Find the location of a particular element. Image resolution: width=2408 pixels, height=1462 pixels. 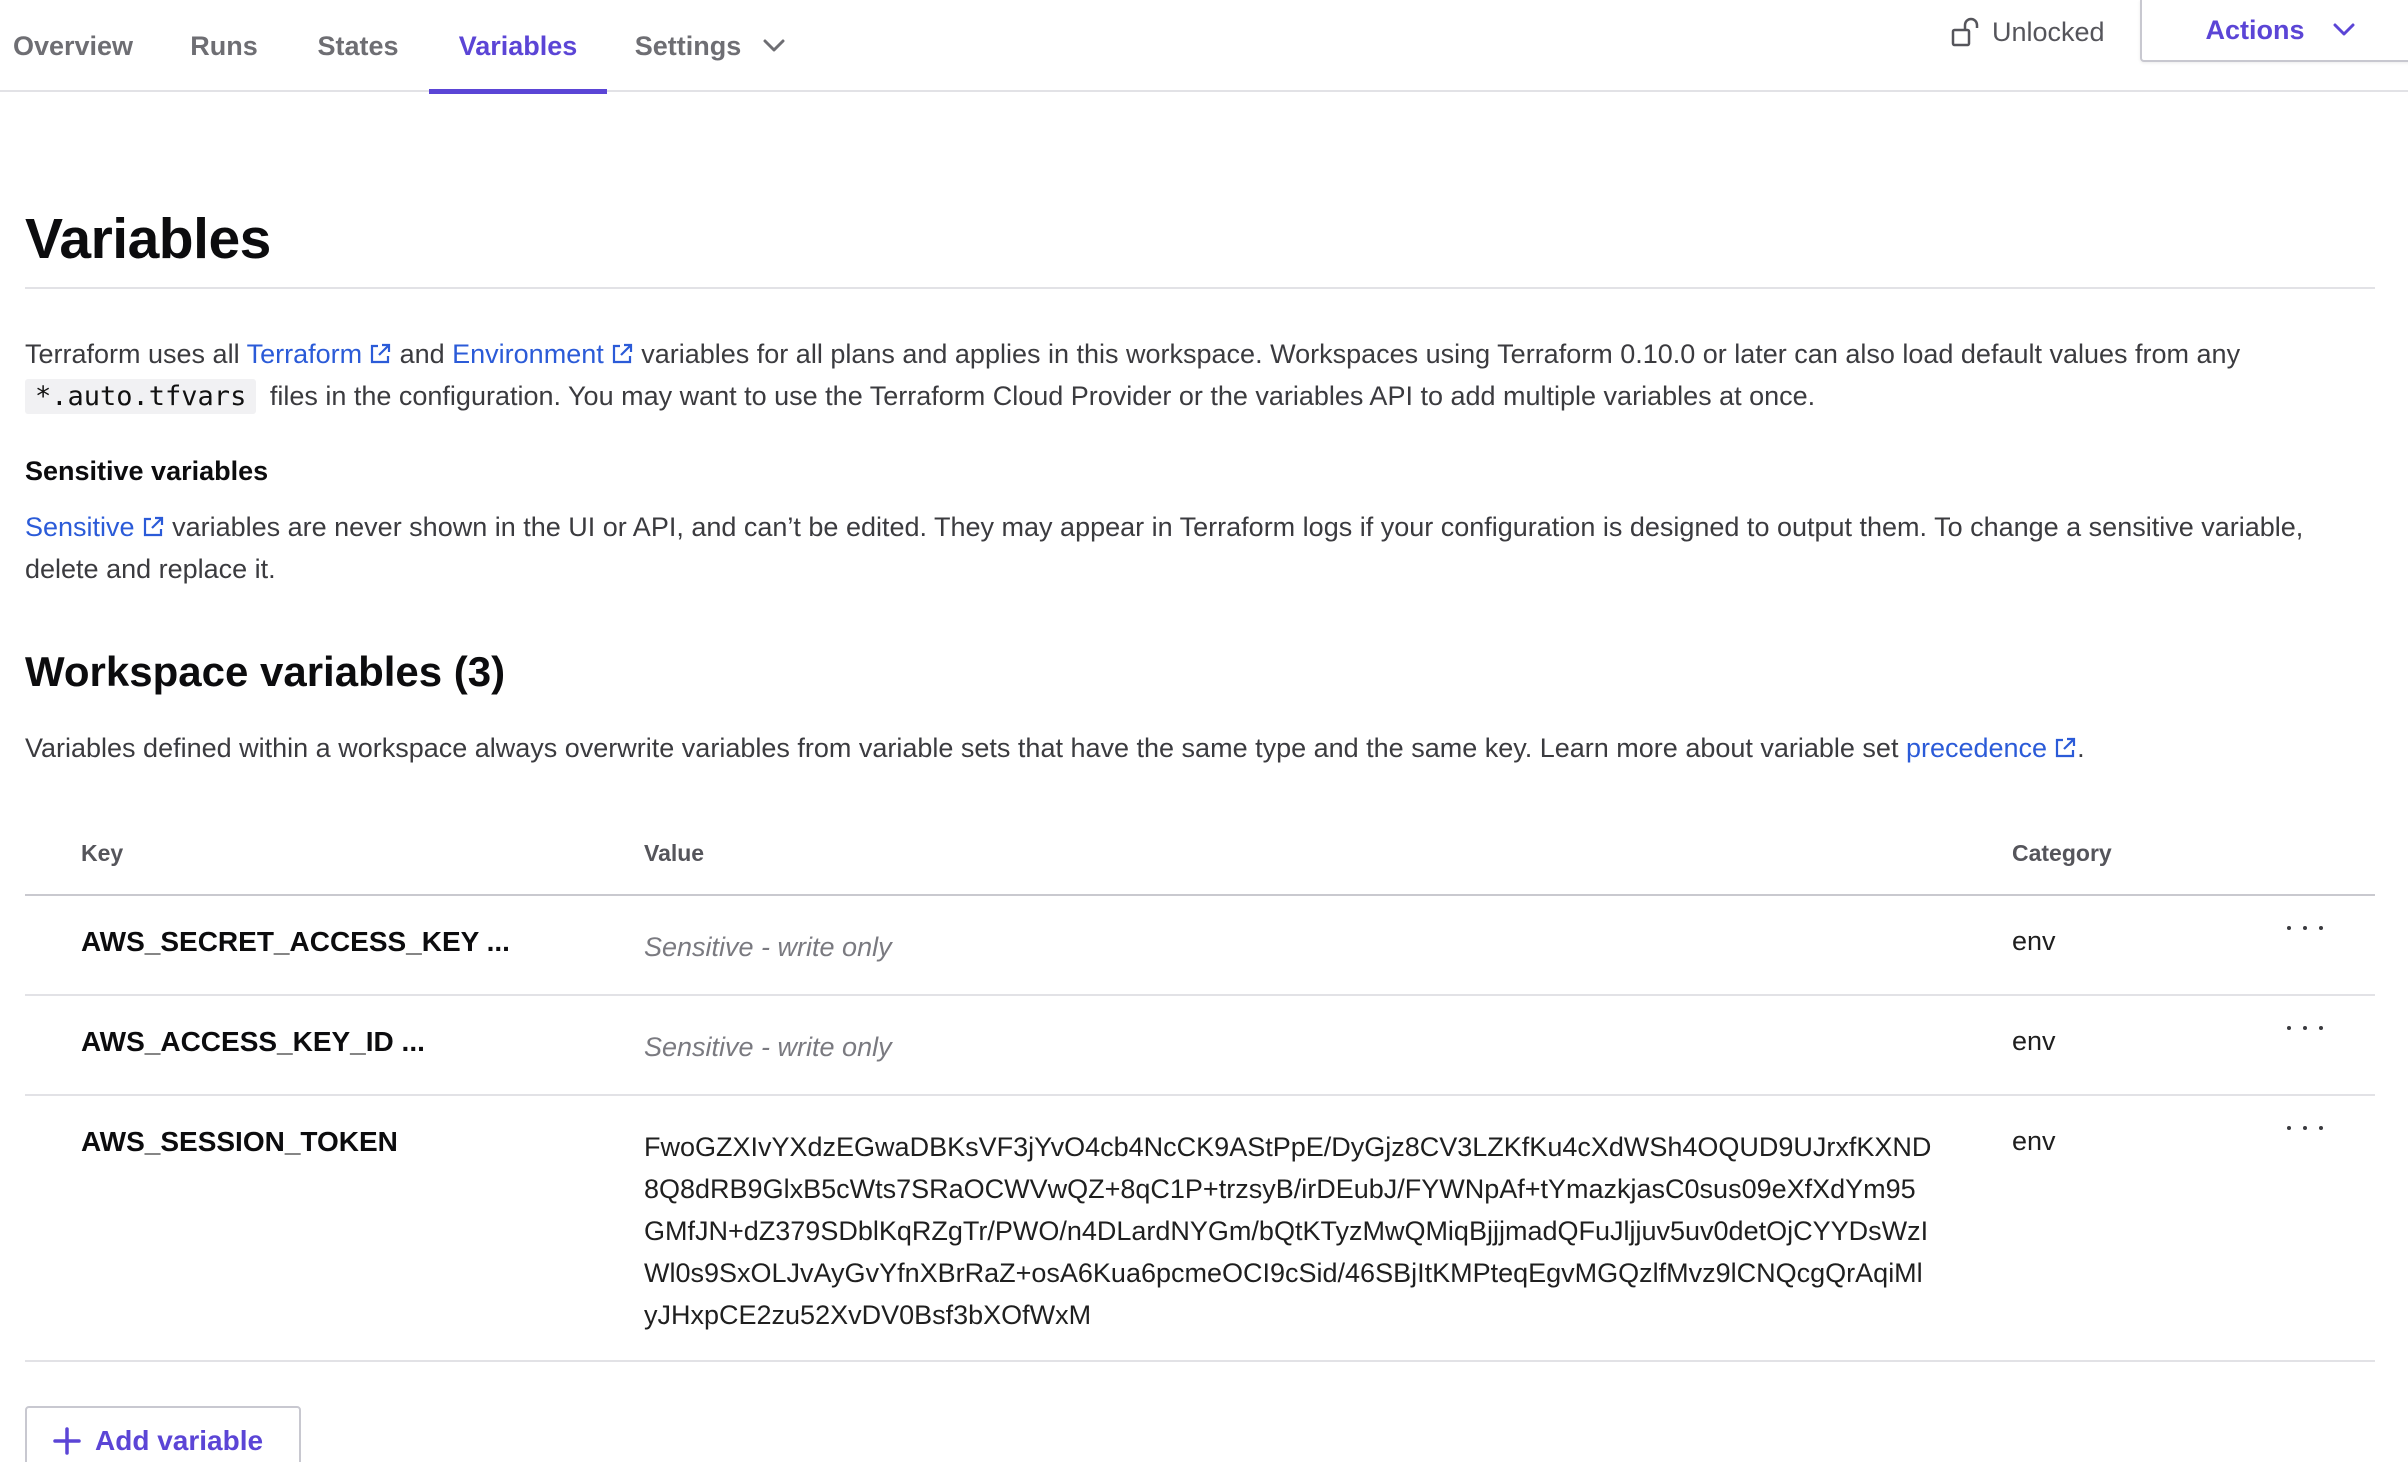

lock-status: Unlocked is located at coordinates (2027, 32).